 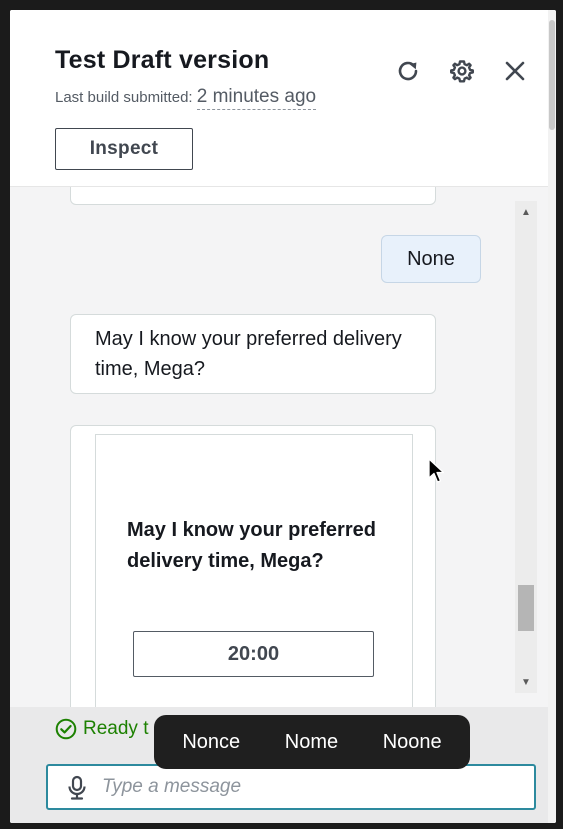 I want to click on page-title: Test Draft version, so click(x=162, y=60).